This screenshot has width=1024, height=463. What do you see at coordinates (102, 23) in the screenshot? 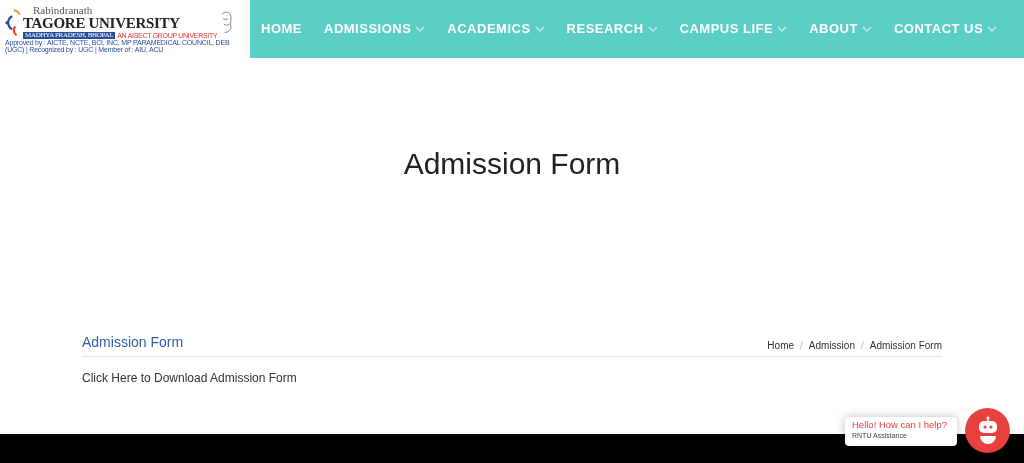
I see `logo-text: TAGORE UNIVERSITY` at bounding box center [102, 23].